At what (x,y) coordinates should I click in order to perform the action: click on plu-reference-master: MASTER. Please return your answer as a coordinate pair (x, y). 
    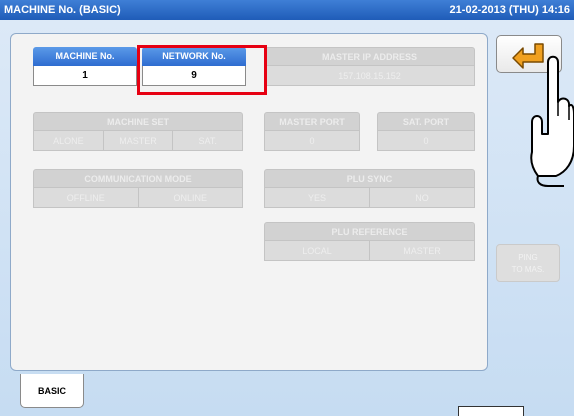
    Looking at the image, I should click on (422, 251).